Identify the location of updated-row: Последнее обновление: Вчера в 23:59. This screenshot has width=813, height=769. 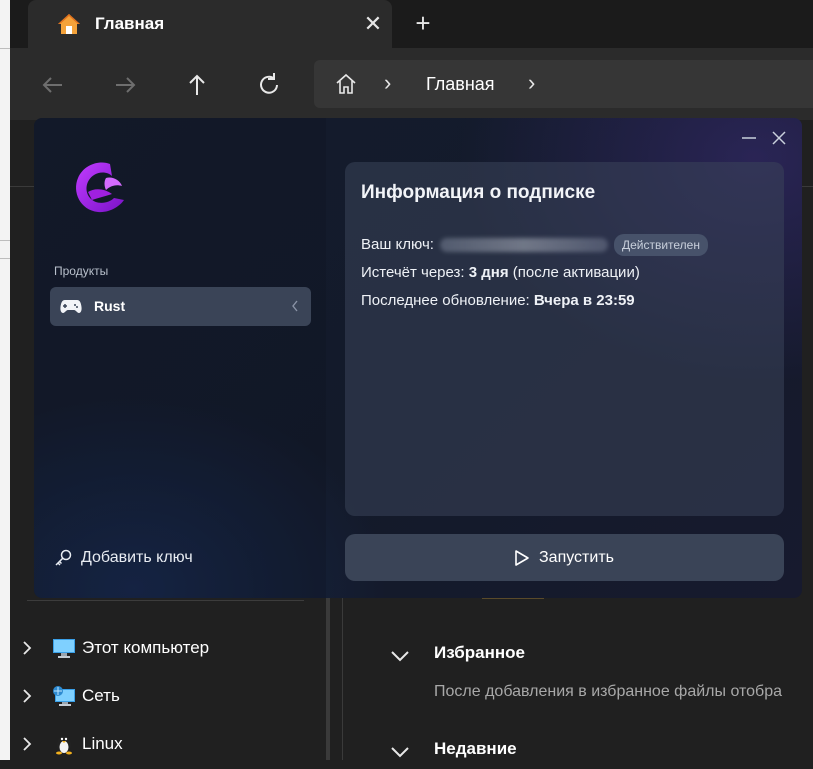
(498, 300).